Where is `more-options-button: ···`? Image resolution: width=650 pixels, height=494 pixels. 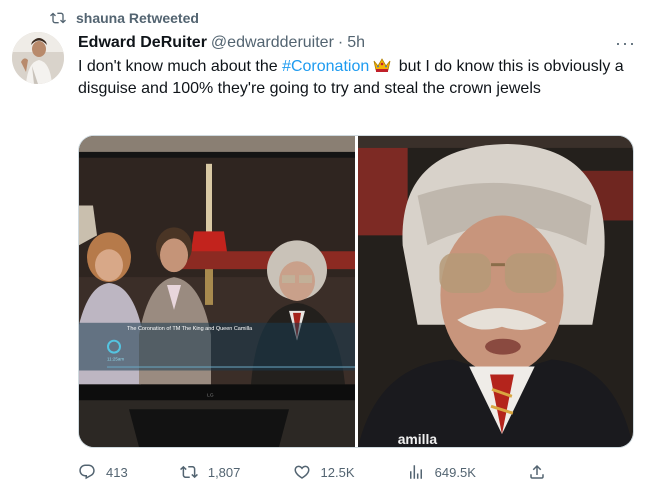 more-options-button: ··· is located at coordinates (625, 43).